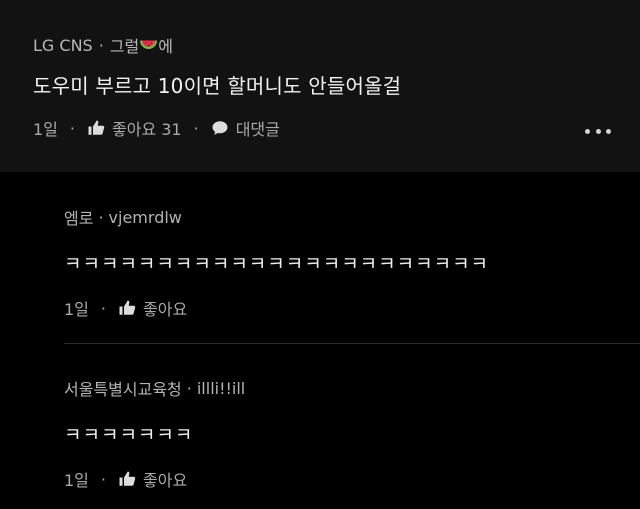 The image size is (640, 509). Describe the element at coordinates (129, 435) in the screenshot. I see `reply-text: ㅋㅋㅋㅋㅋㅋㅋ` at that location.